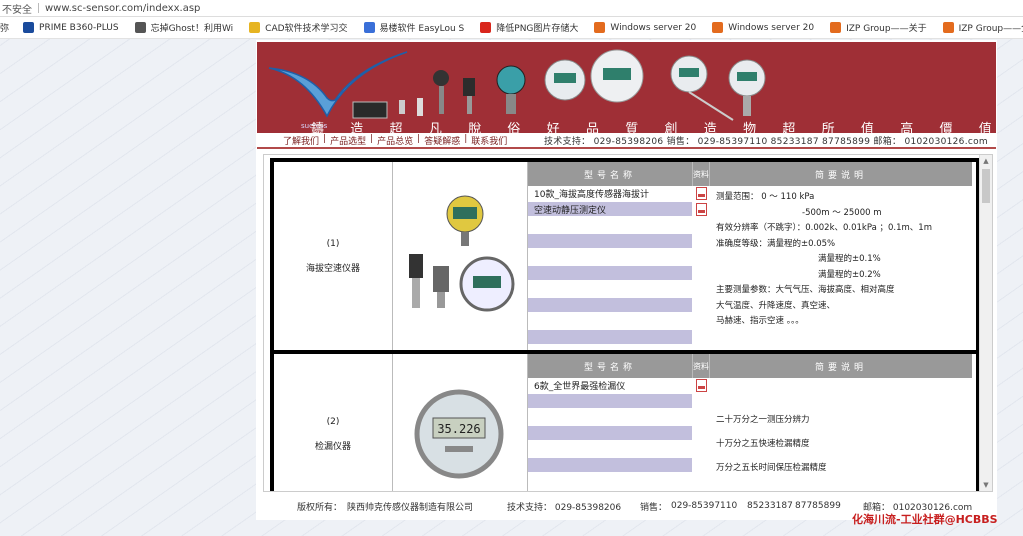 This screenshot has width=1023, height=536. Describe the element at coordinates (763, 420) in the screenshot. I see `desc-line: 二十万分之一测压分辨力` at that location.